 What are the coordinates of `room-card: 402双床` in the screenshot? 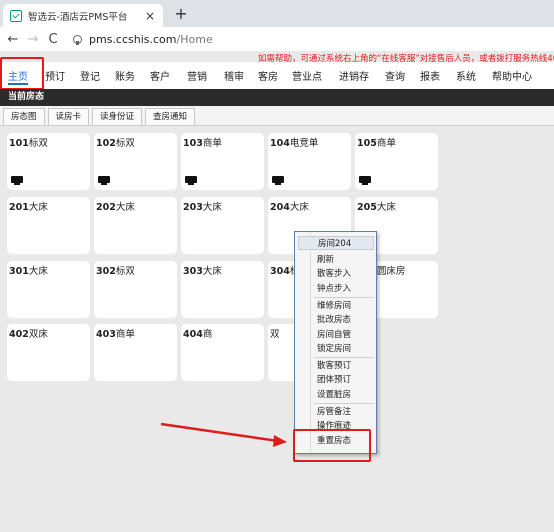 It's located at (48, 352).